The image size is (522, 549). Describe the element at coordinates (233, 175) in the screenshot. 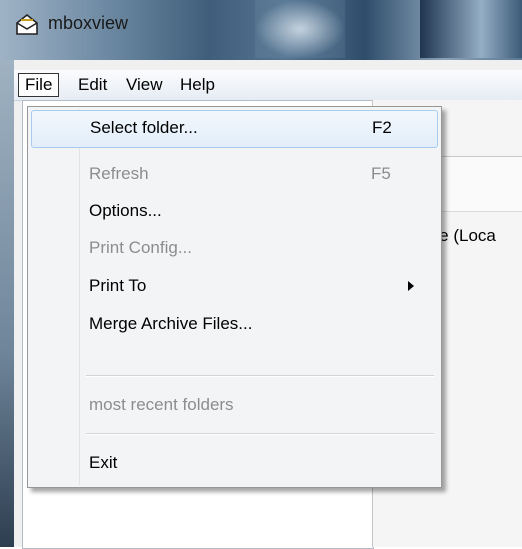

I see `menu-item-refresh: Refresh F5` at that location.